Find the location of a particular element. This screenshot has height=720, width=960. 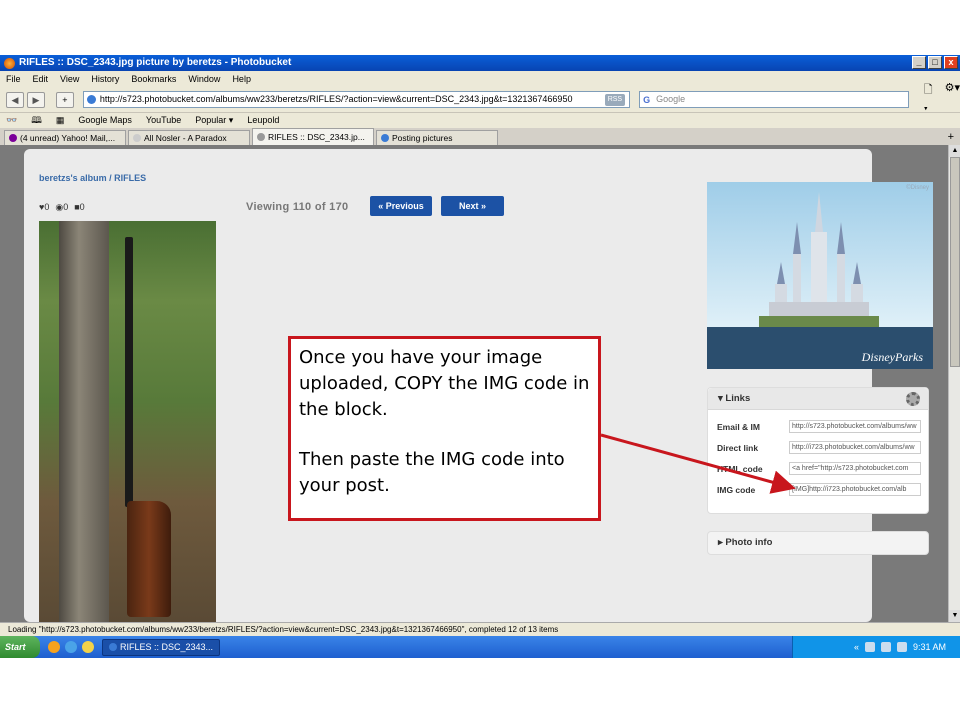

tab-posting-pictures: Posting pictures is located at coordinates (437, 137).